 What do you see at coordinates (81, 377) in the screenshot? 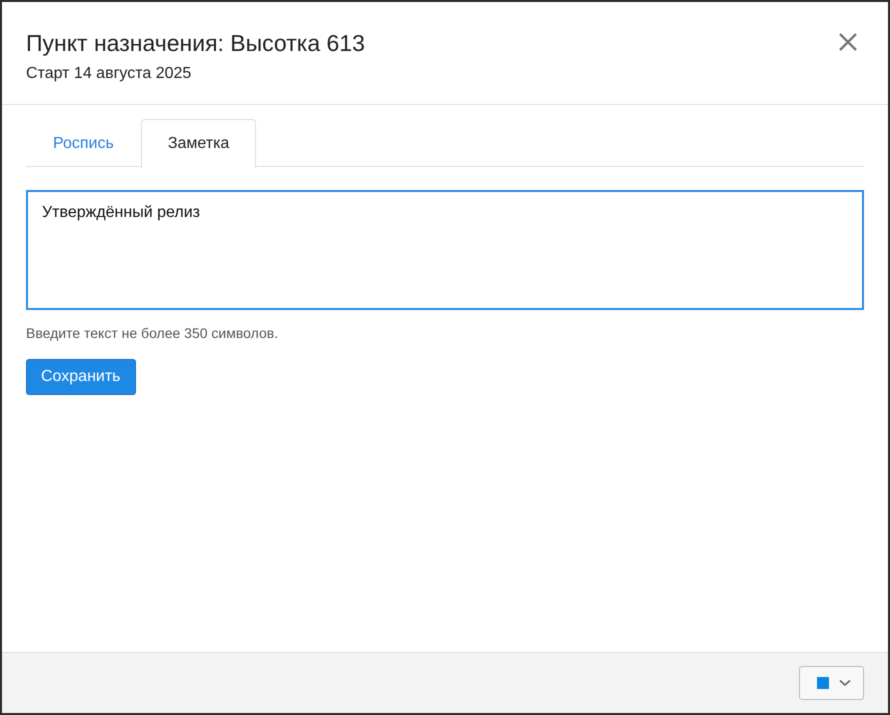
I see `save-button: Сохранить` at bounding box center [81, 377].